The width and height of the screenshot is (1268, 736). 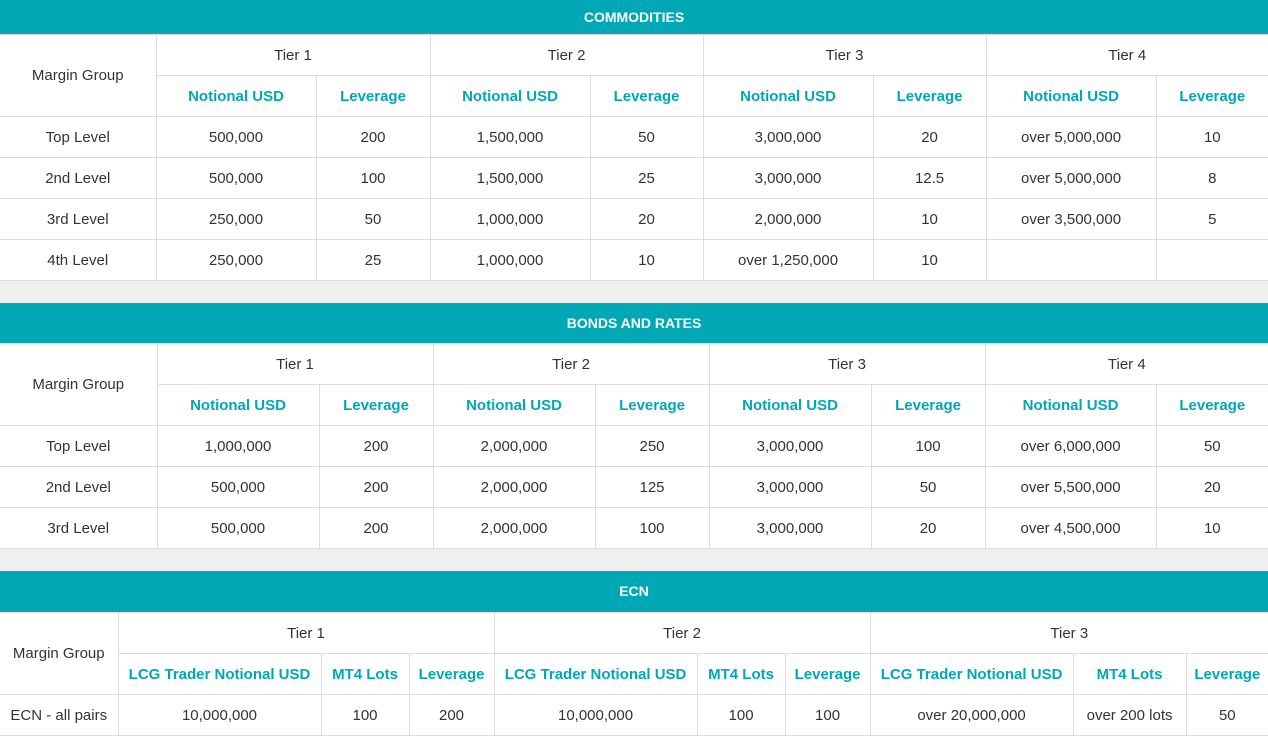 I want to click on tier-header: Tier 3, so click(x=847, y=364).